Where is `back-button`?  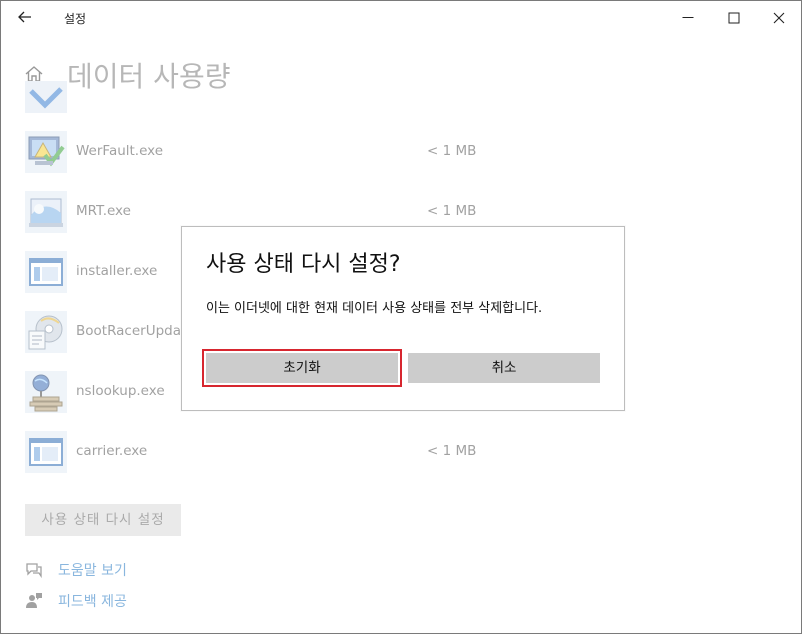 back-button is located at coordinates (25, 17).